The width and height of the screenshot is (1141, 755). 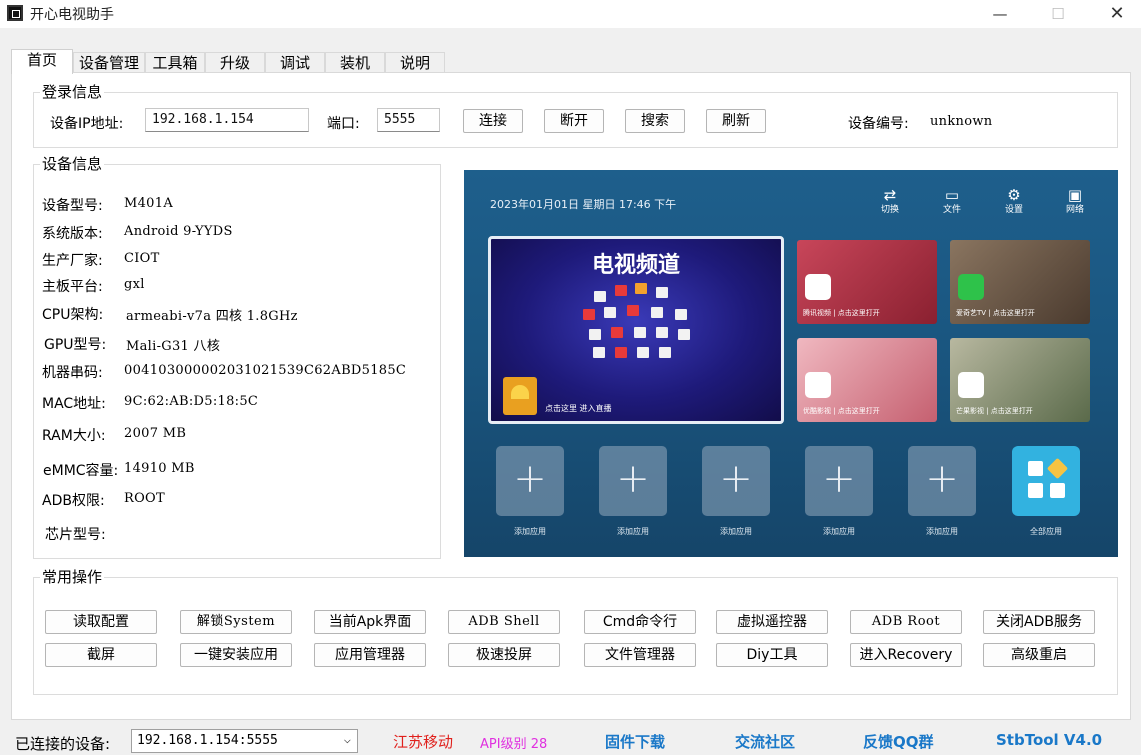 What do you see at coordinates (347, 739) in the screenshot?
I see `chevron-down-icon: ⌵` at bounding box center [347, 739].